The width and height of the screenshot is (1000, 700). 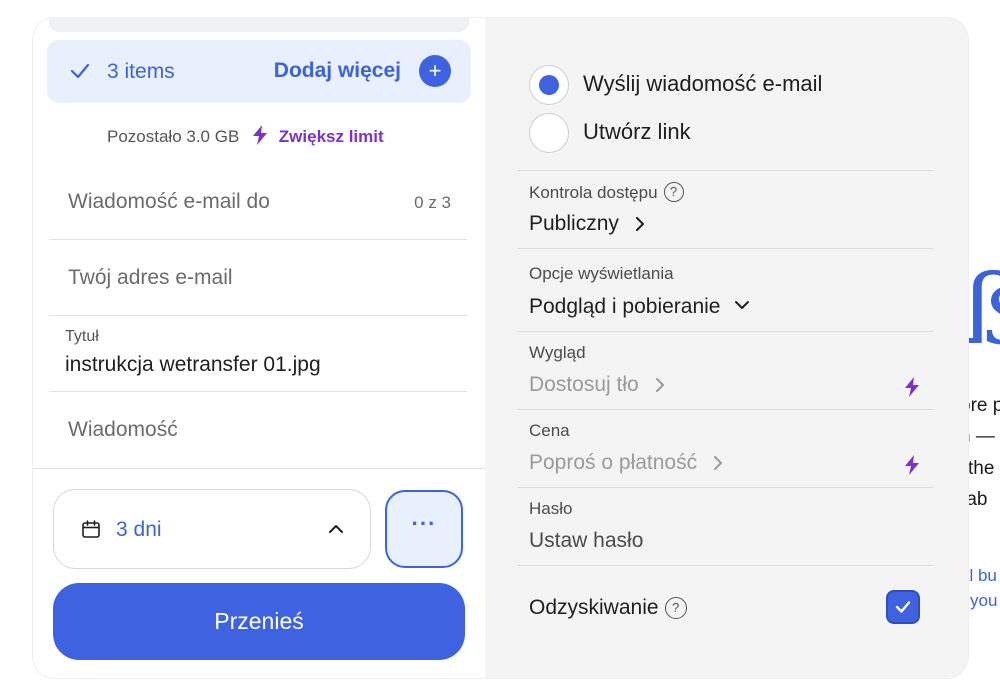 I want to click on password-row: Hasło Ustaw hasło, so click(x=725, y=526).